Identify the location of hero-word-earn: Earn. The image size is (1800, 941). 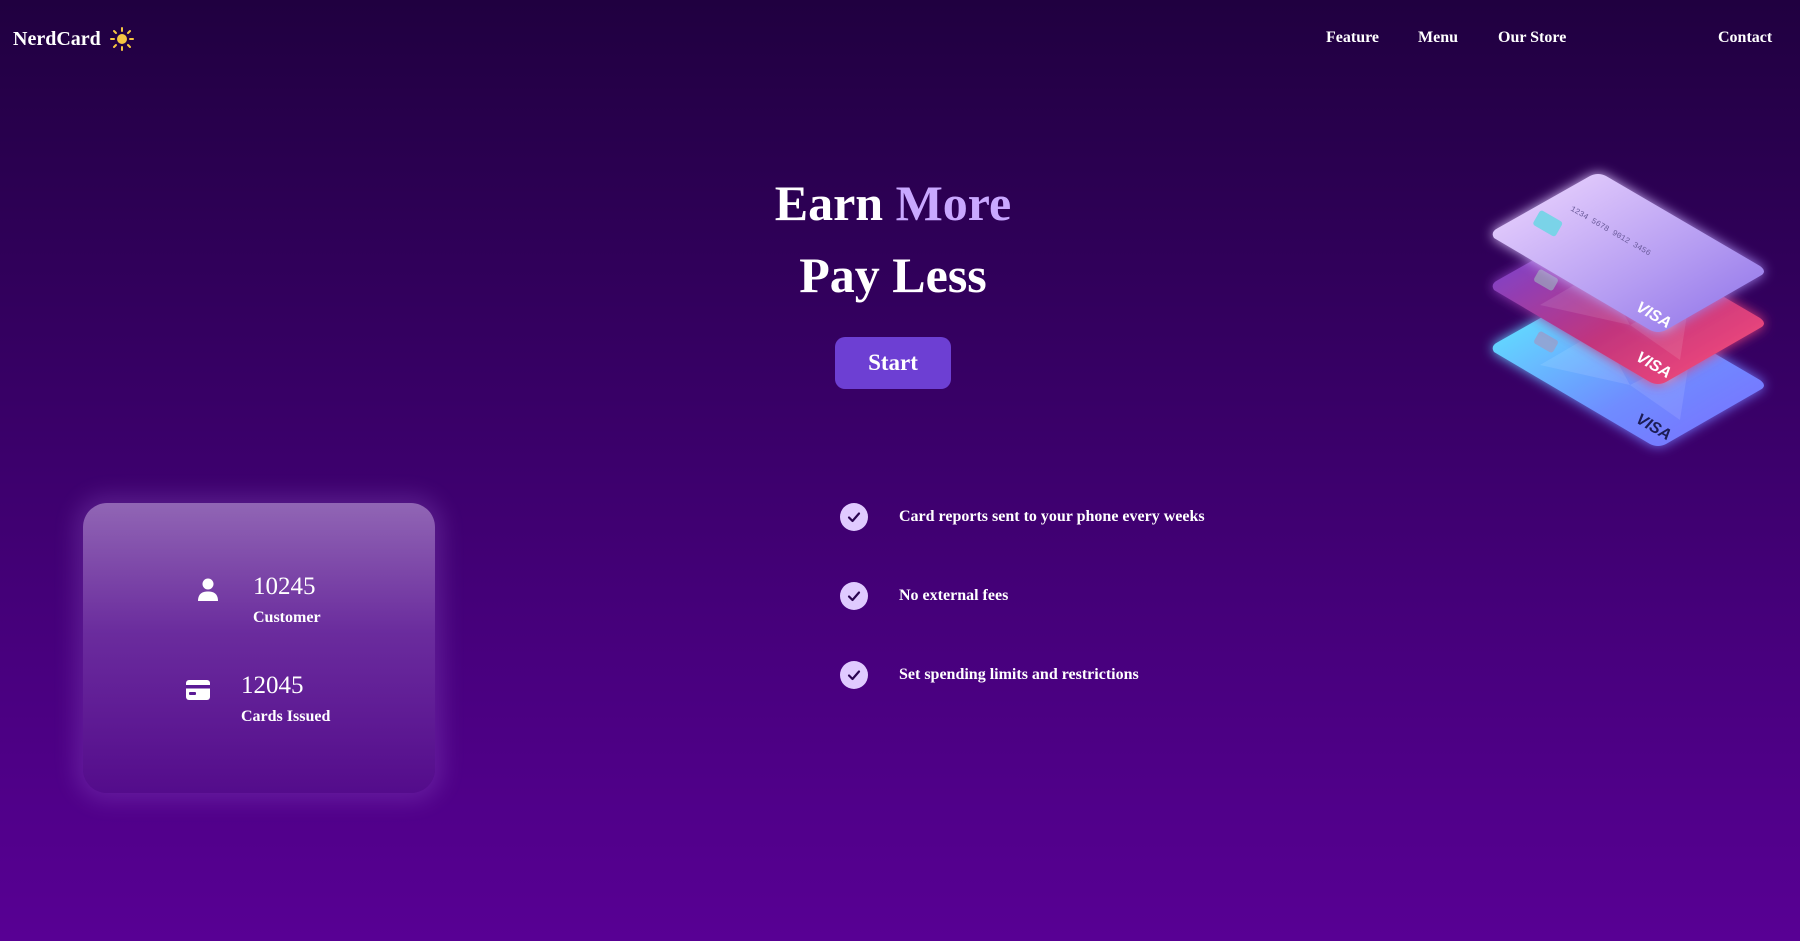
(829, 203).